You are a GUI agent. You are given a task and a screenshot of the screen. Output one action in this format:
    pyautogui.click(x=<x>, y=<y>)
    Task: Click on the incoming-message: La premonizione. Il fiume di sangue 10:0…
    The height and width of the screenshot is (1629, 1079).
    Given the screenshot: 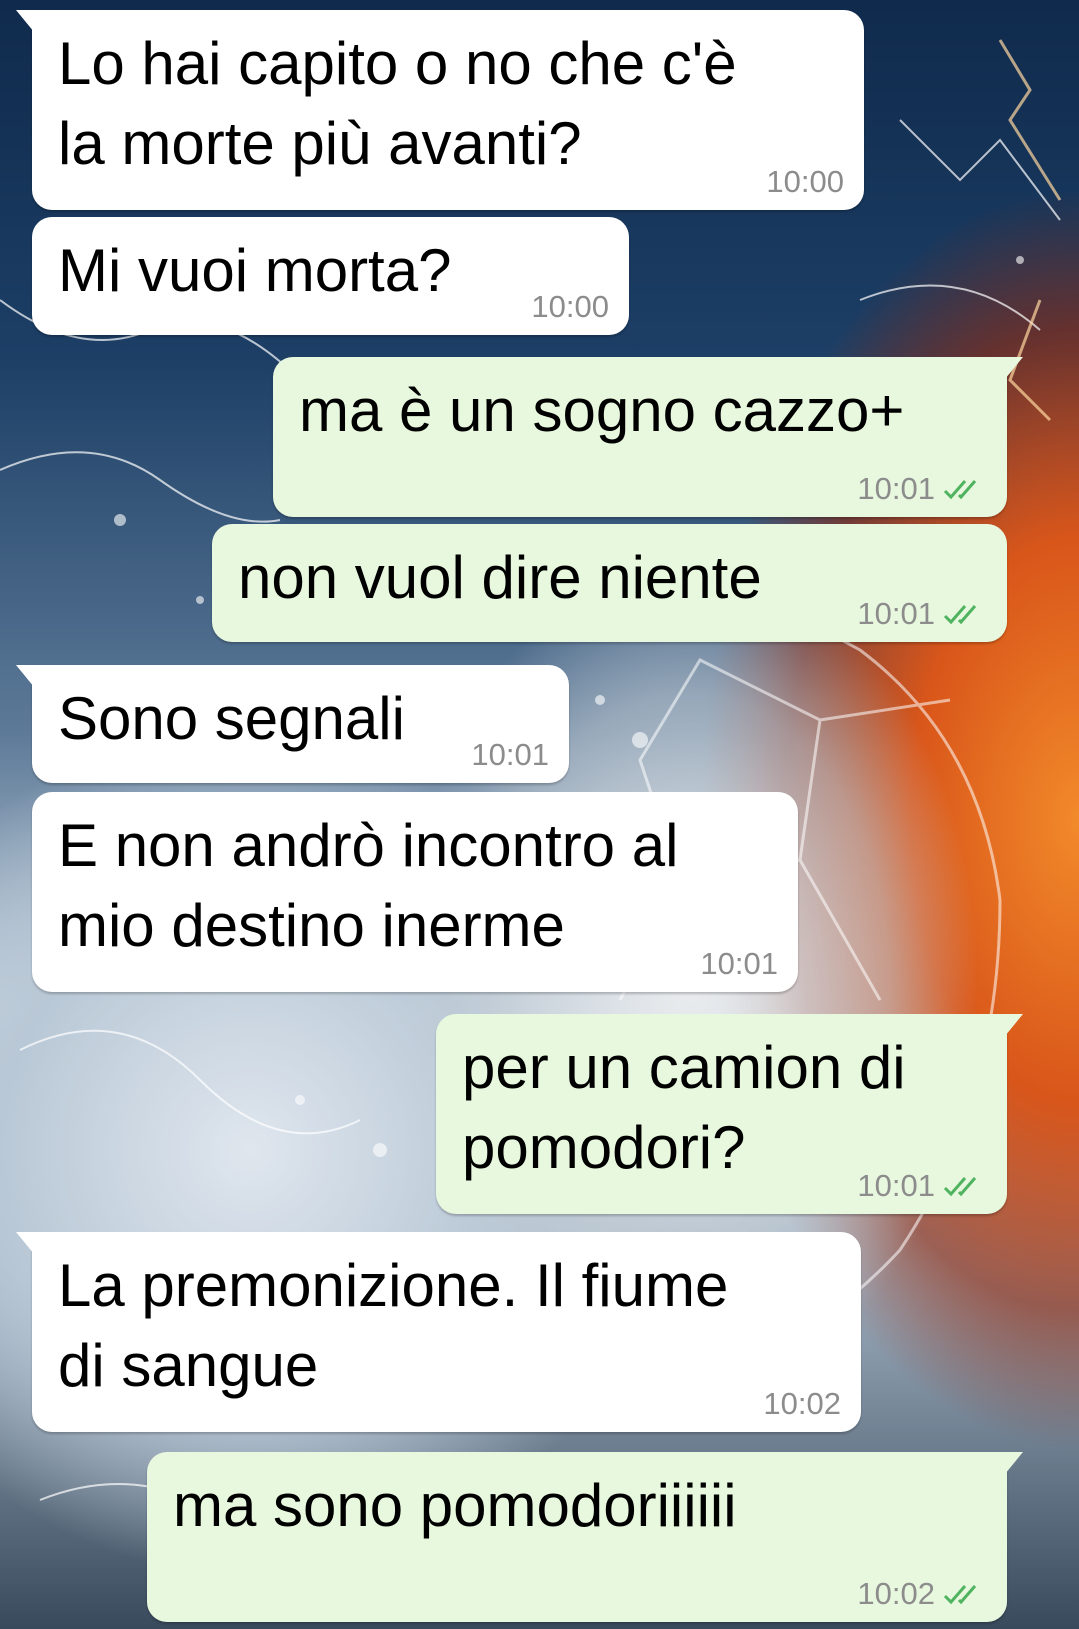 What is the action you would take?
    pyautogui.click(x=438, y=1332)
    